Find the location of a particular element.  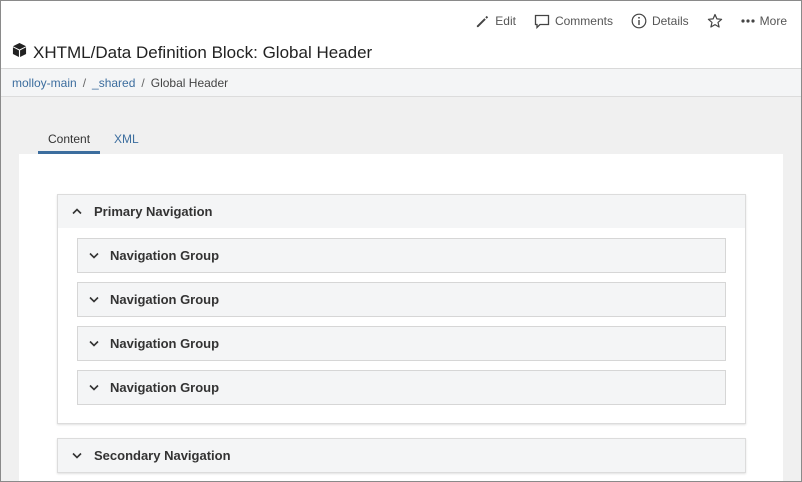

breadcrumb-item-site: molloy-main is located at coordinates (44, 83).